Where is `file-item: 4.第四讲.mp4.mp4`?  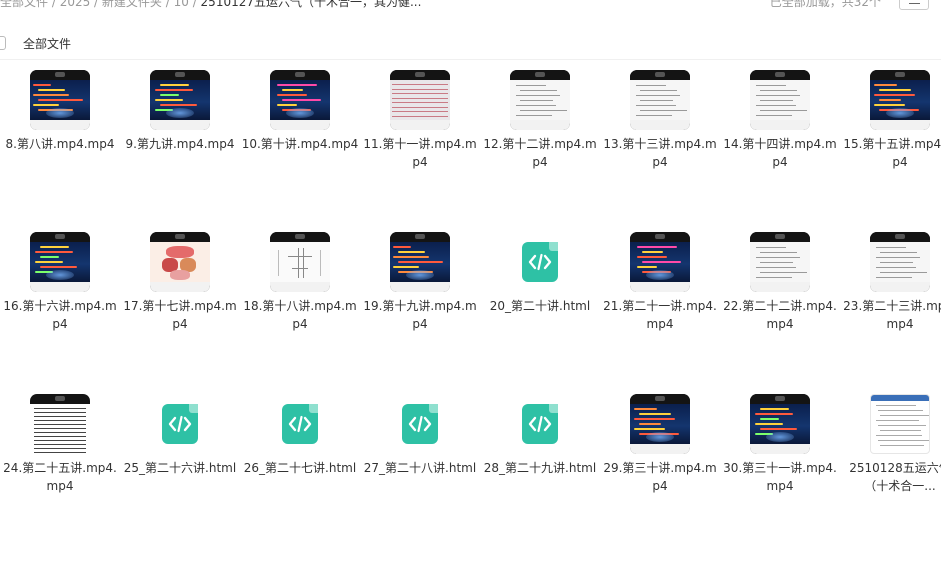
file-item: 4.第四讲.mp4.mp4 is located at coordinates (540, 58).